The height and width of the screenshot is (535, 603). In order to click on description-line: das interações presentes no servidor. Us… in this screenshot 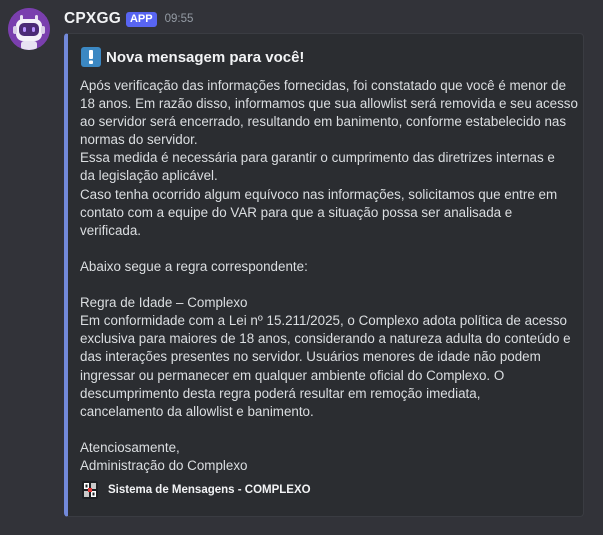, I will do `click(310, 357)`.